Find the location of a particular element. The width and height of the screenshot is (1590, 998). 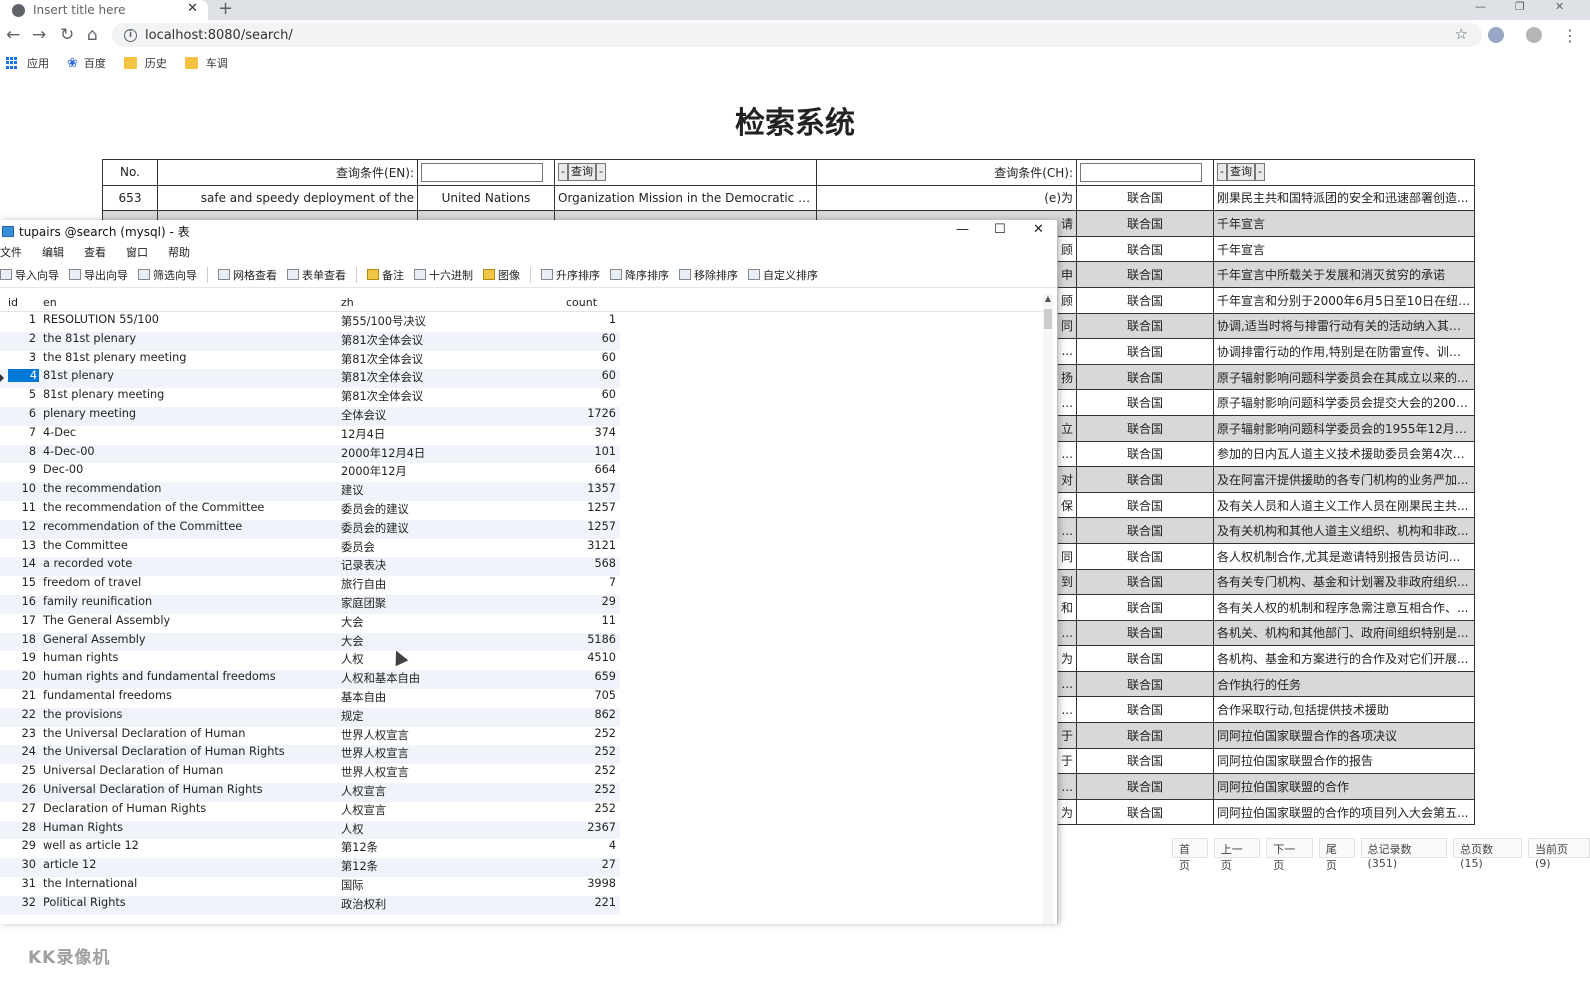

table-row: 5 81st plenary meeting 第81次全体会议 60 is located at coordinates (310, 397).